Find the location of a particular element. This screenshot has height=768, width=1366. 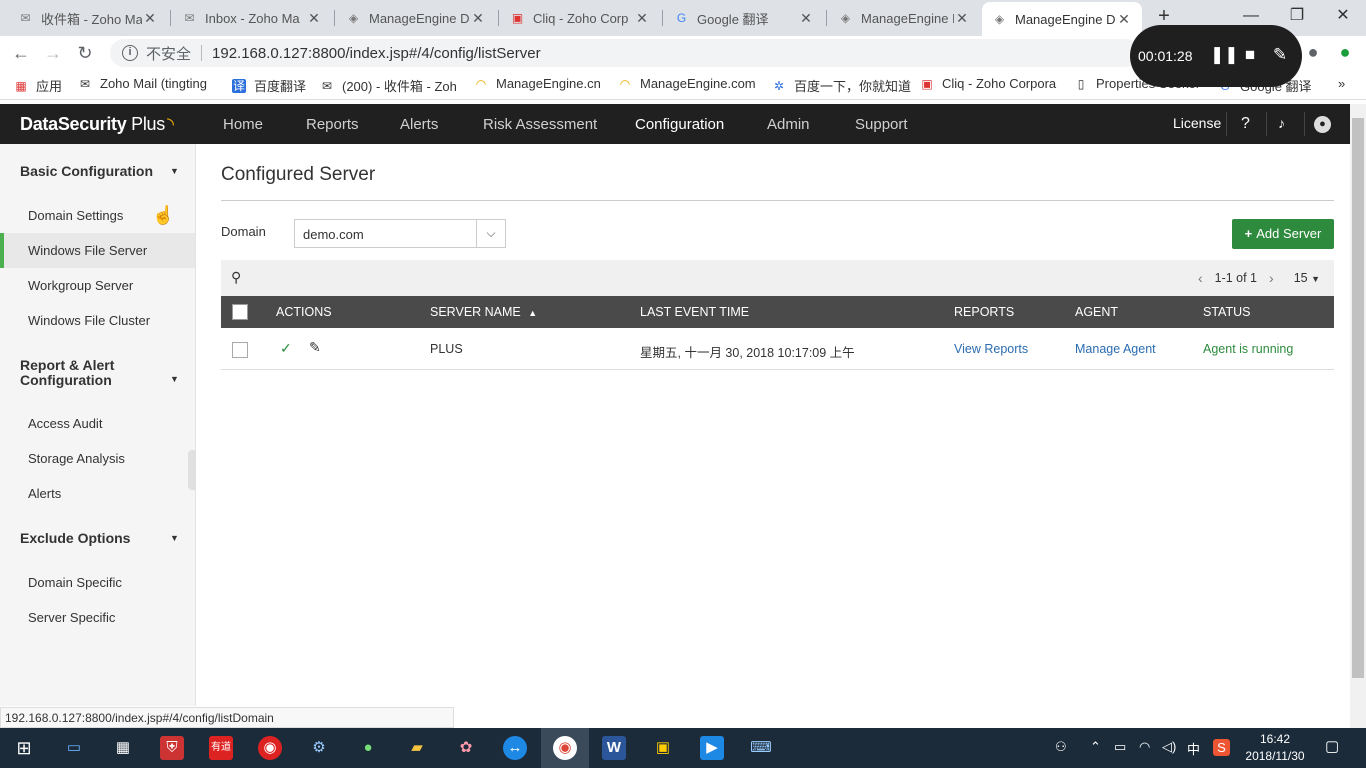

volume-icon: ◁) is located at coordinates (1169, 747).